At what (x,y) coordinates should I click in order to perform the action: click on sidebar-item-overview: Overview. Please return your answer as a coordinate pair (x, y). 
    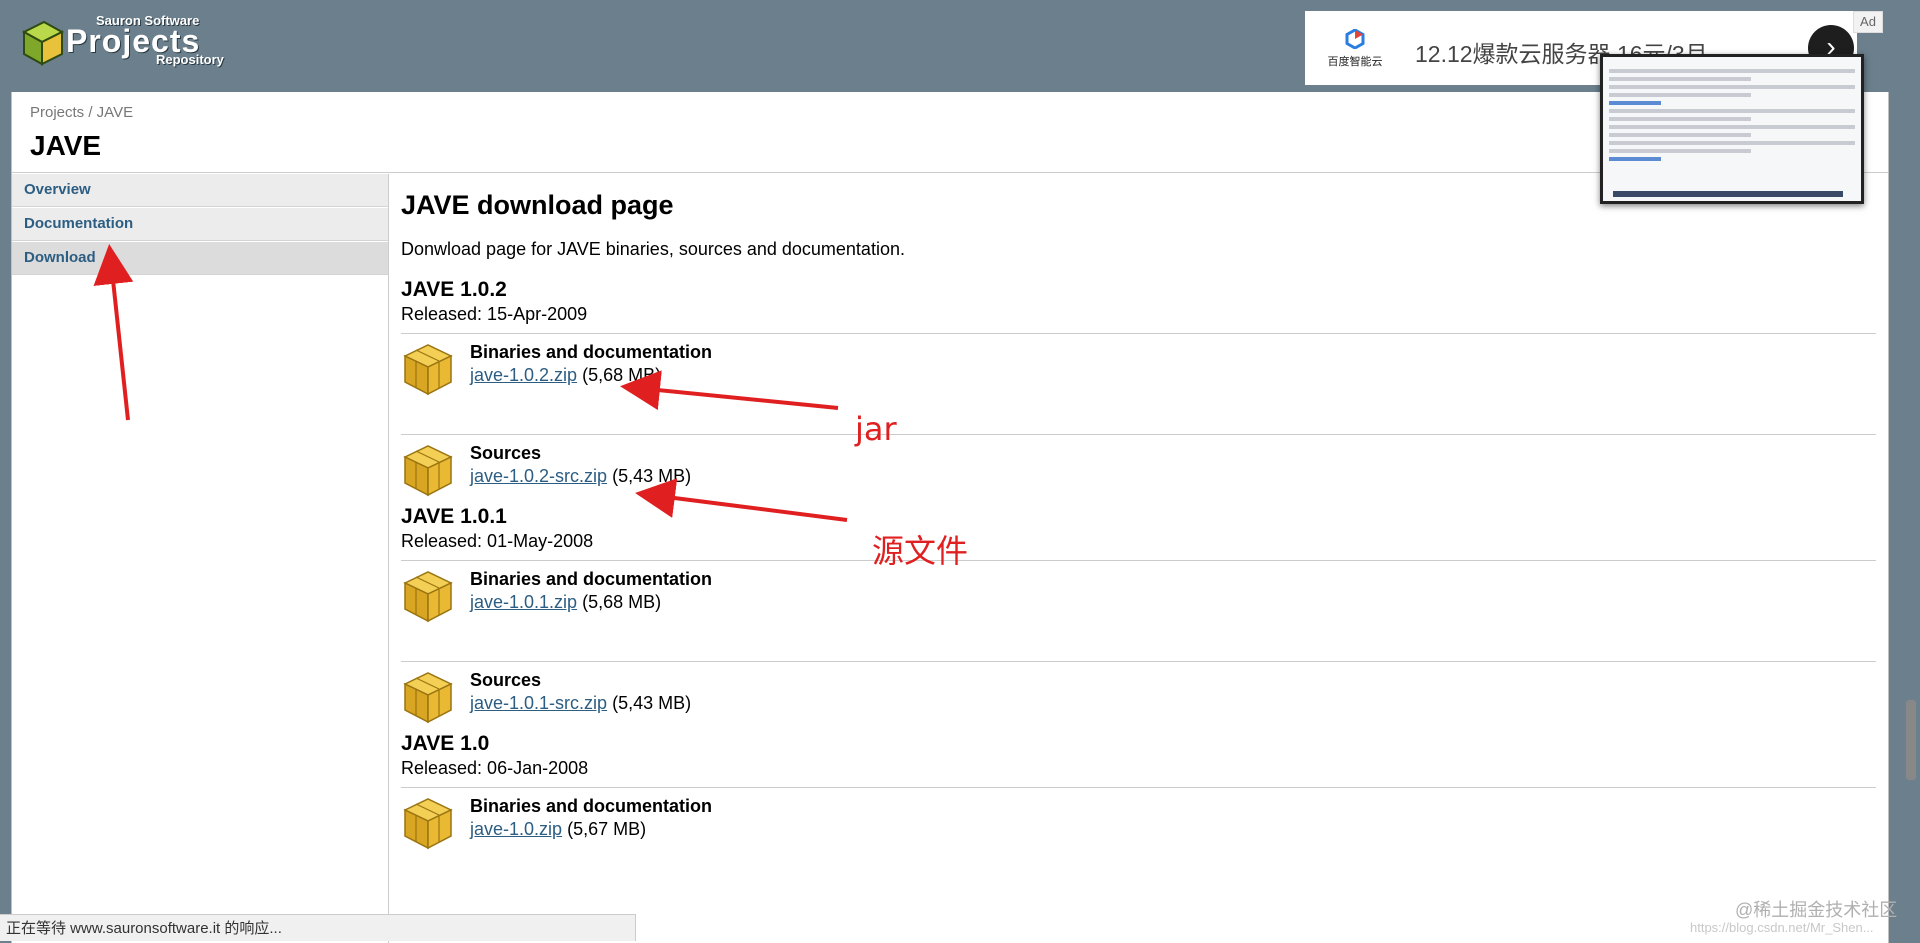
    Looking at the image, I should click on (200, 190).